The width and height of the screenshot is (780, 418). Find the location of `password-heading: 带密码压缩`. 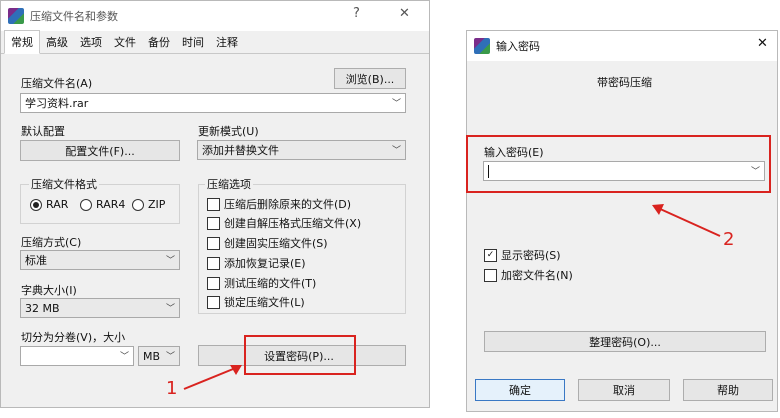

password-heading: 带密码压缩 is located at coordinates (624, 82).